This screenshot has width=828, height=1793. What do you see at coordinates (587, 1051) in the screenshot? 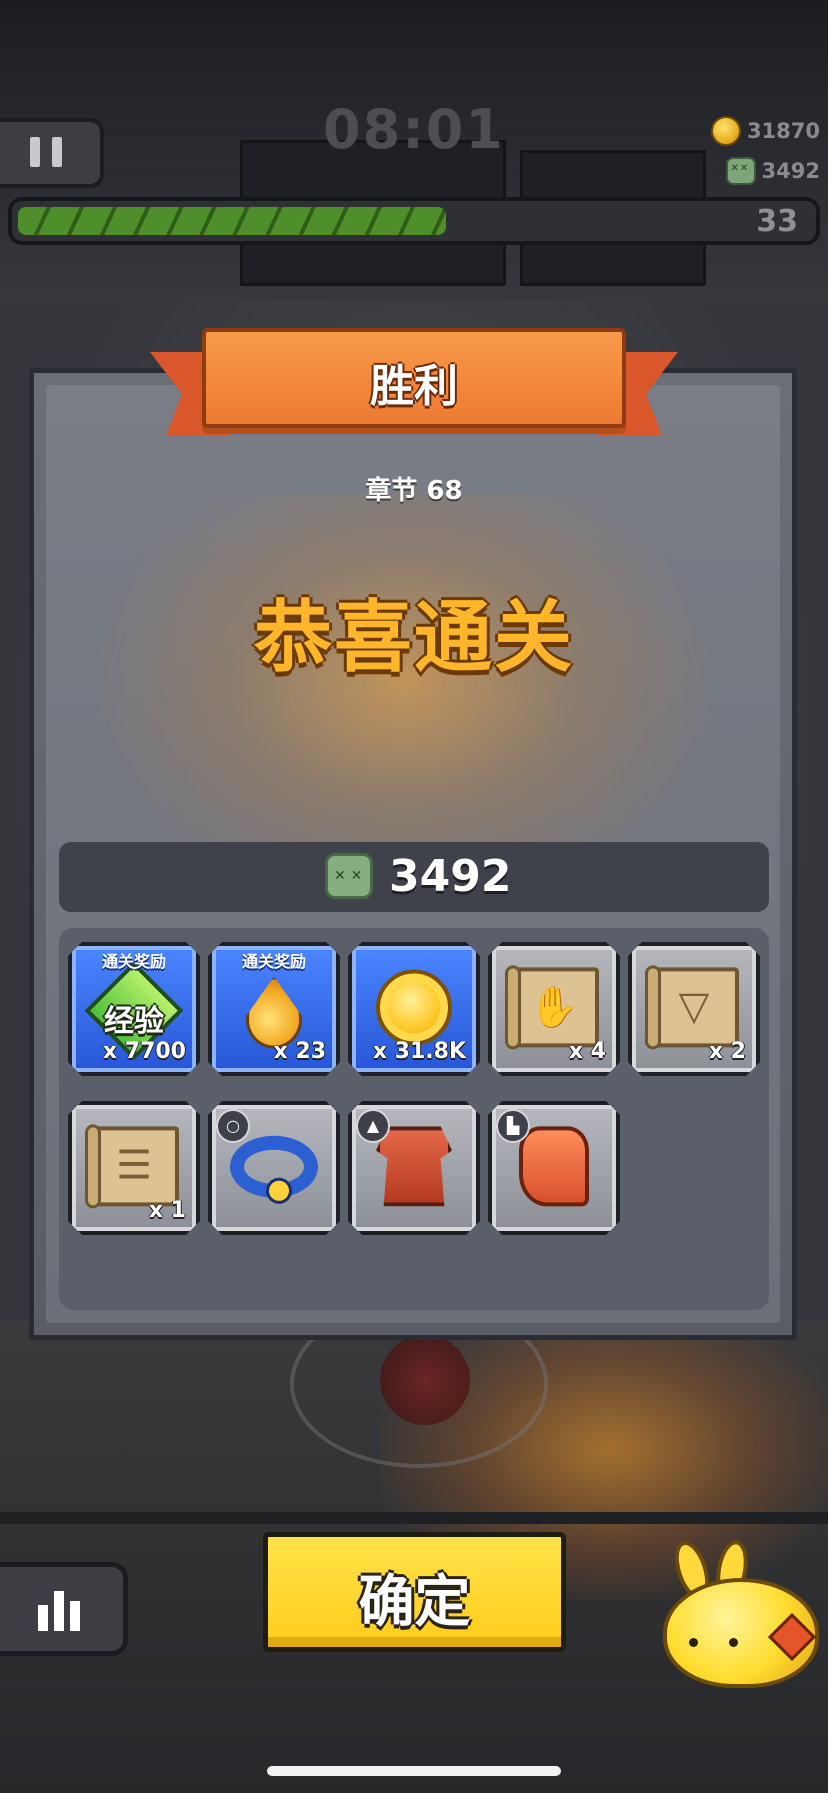
I see `reward-qty: x 4` at bounding box center [587, 1051].